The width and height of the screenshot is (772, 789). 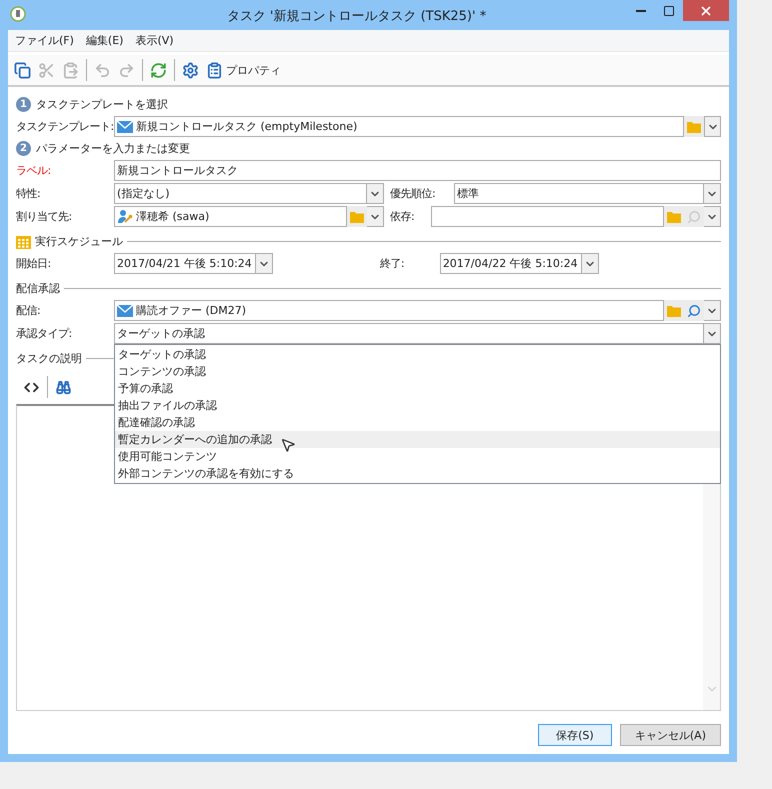 What do you see at coordinates (113, 148) in the screenshot?
I see `section-title: パラメーターを入力または変更` at bounding box center [113, 148].